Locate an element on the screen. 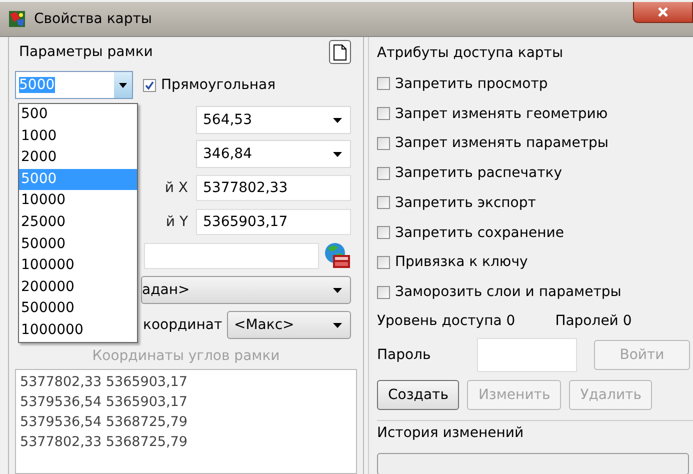 The image size is (693, 474). scale-option: 1000 is located at coordinates (78, 137).